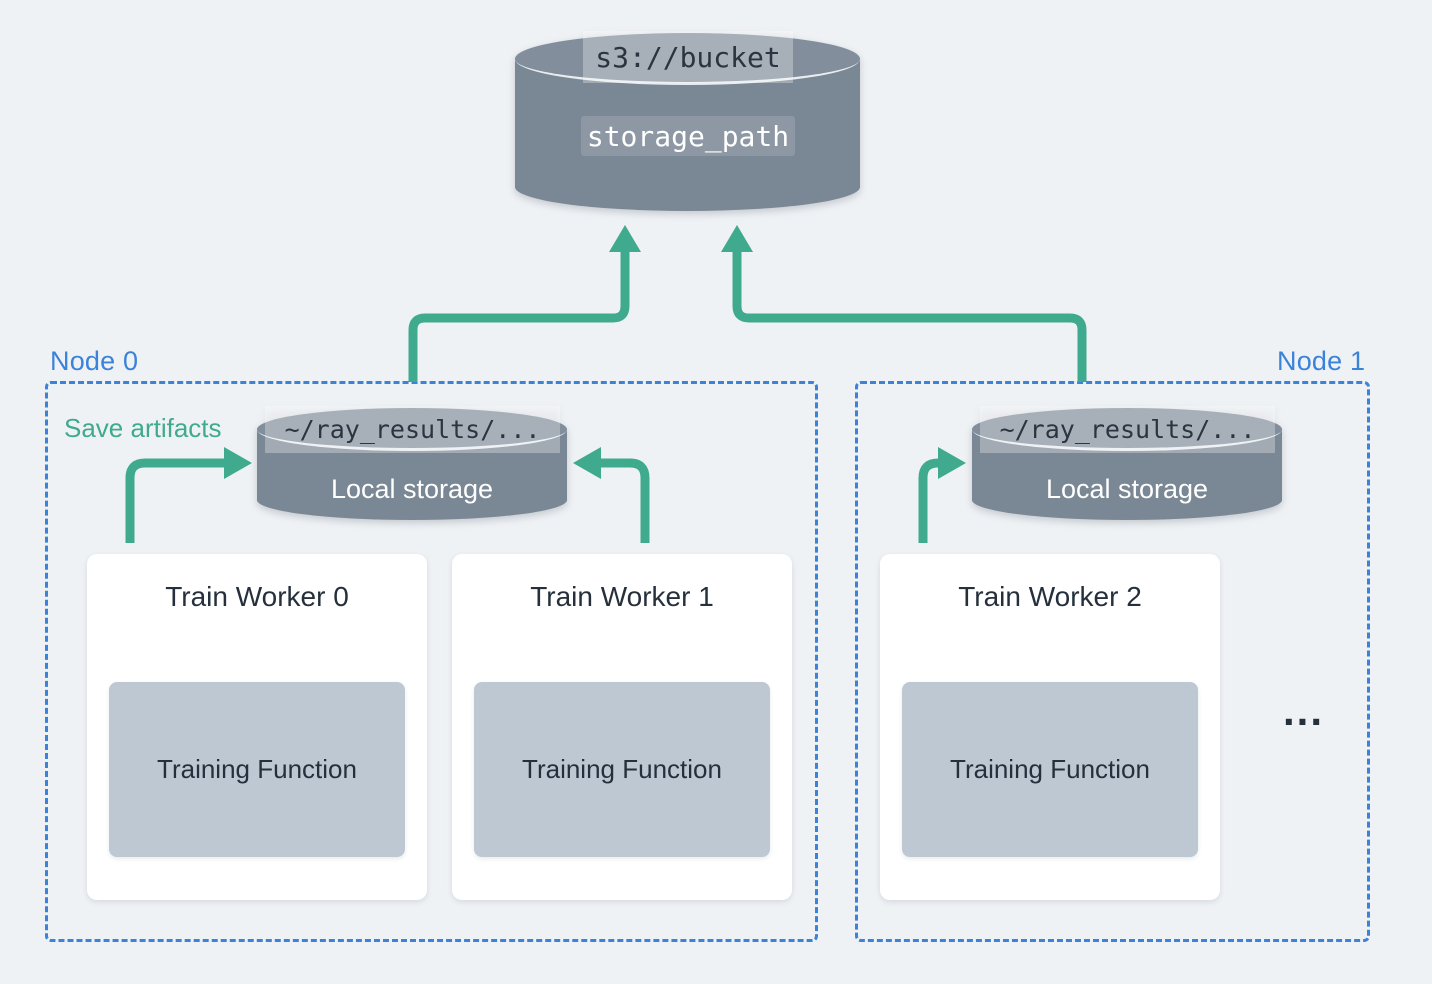 Image resolution: width=1432 pixels, height=984 pixels. I want to click on train-worker-0-training-function: Training Function, so click(257, 769).